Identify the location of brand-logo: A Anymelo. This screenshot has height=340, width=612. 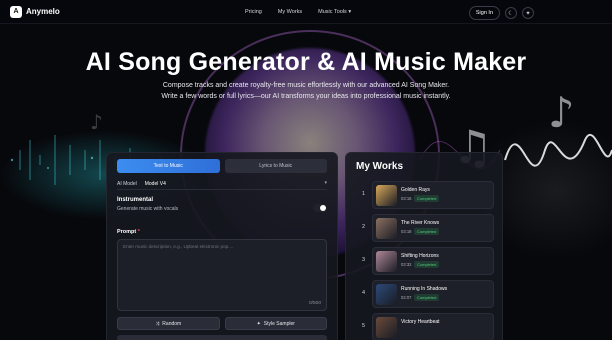
(35, 11).